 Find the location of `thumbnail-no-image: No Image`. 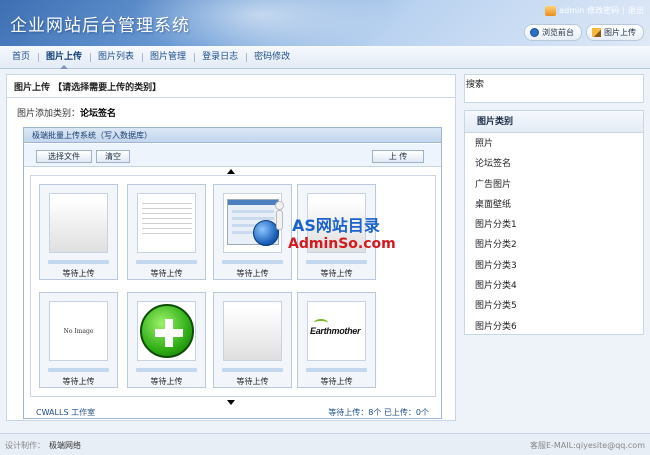

thumbnail-no-image: No Image is located at coordinates (78, 331).